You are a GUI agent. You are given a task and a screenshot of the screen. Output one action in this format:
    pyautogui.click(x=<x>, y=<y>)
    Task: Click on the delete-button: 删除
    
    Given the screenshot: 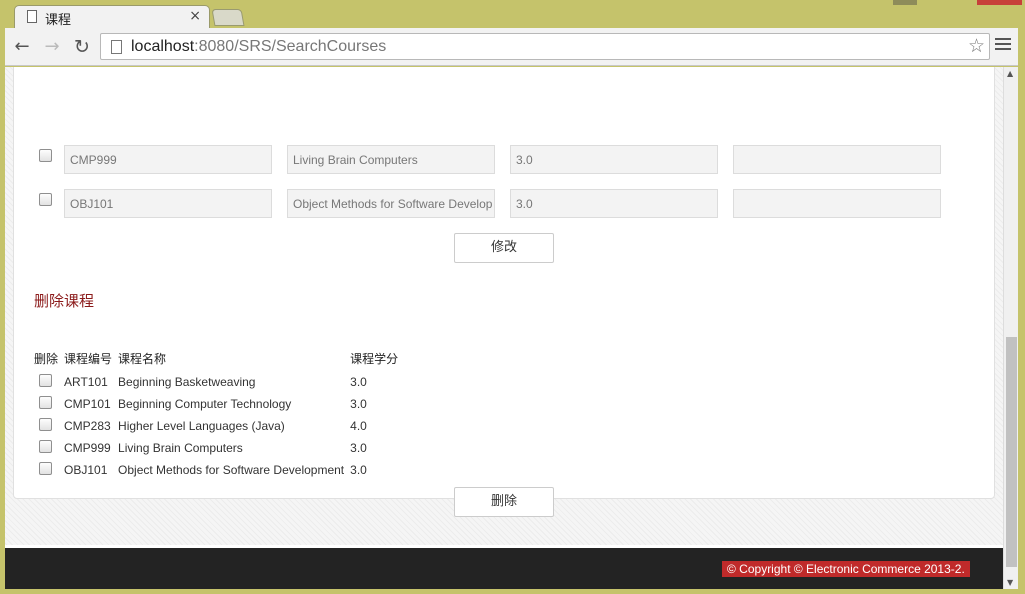 What is the action you would take?
    pyautogui.click(x=504, y=502)
    